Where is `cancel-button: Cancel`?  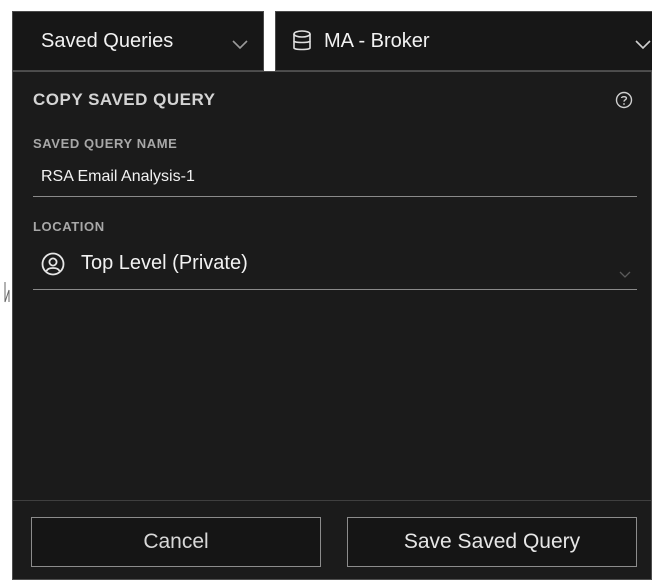
cancel-button: Cancel is located at coordinates (176, 542).